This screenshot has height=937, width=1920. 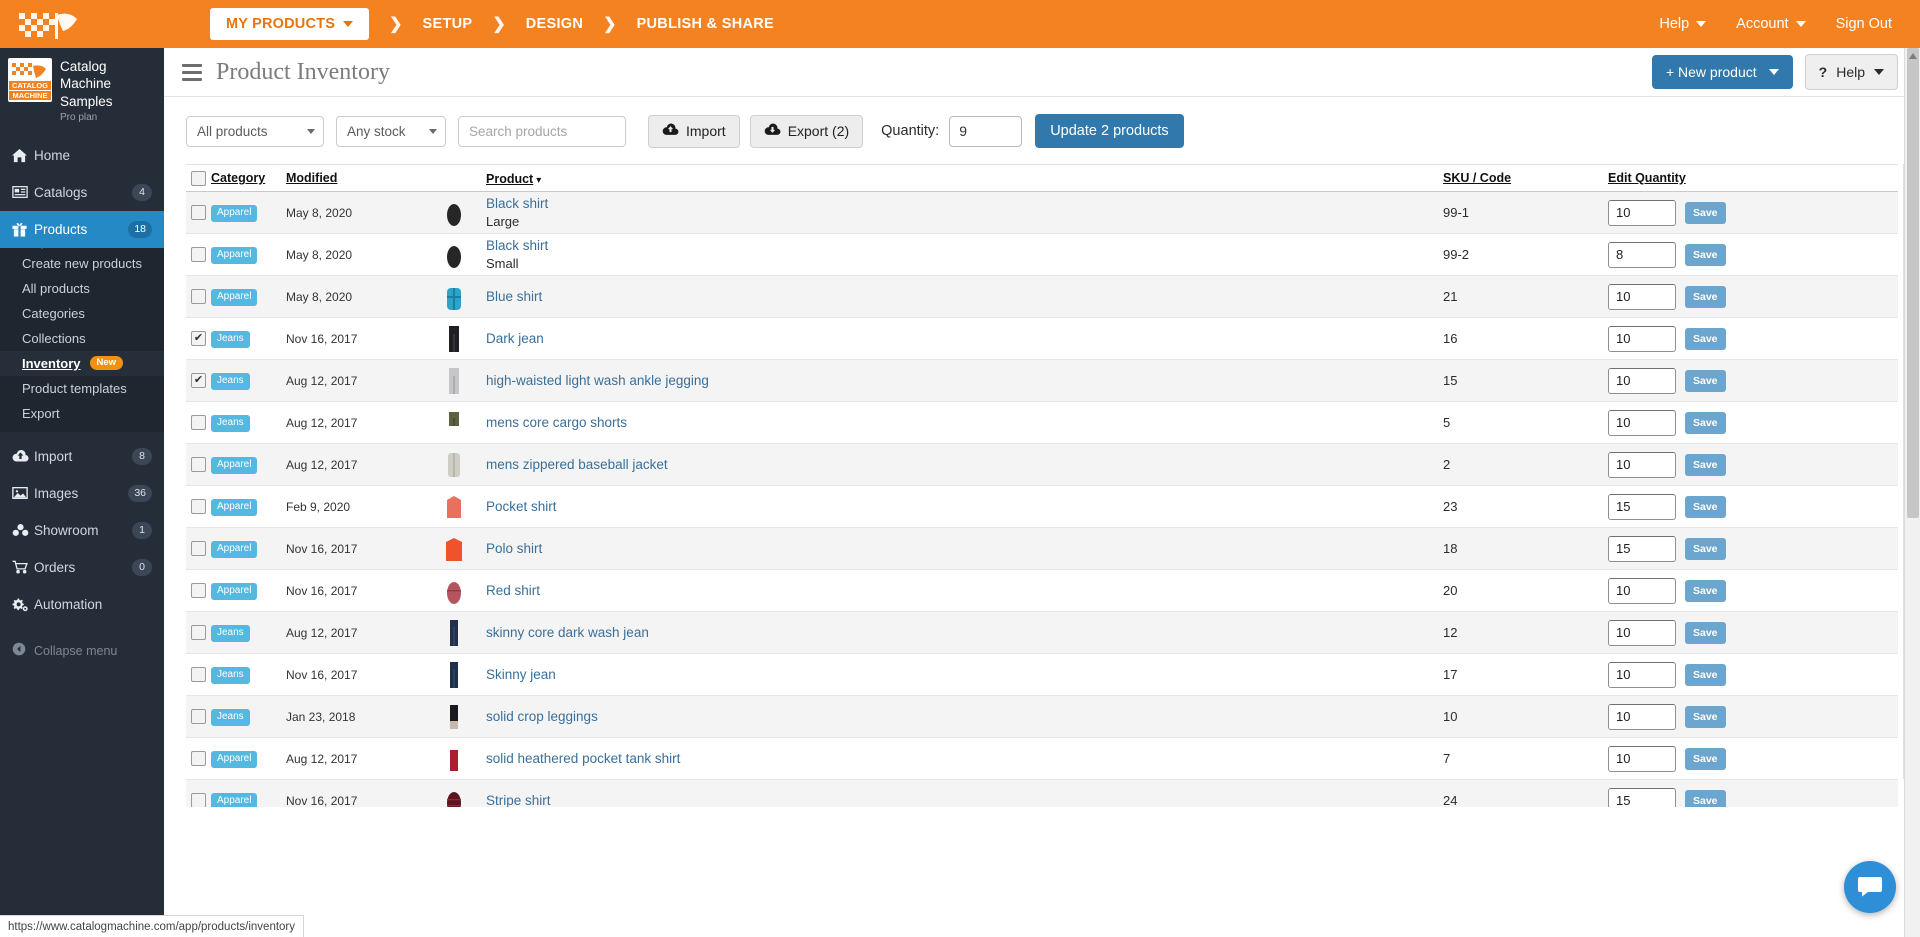 What do you see at coordinates (964, 380) in the screenshot?
I see `product-name-link: high-waisted light wash ankle jegging` at bounding box center [964, 380].